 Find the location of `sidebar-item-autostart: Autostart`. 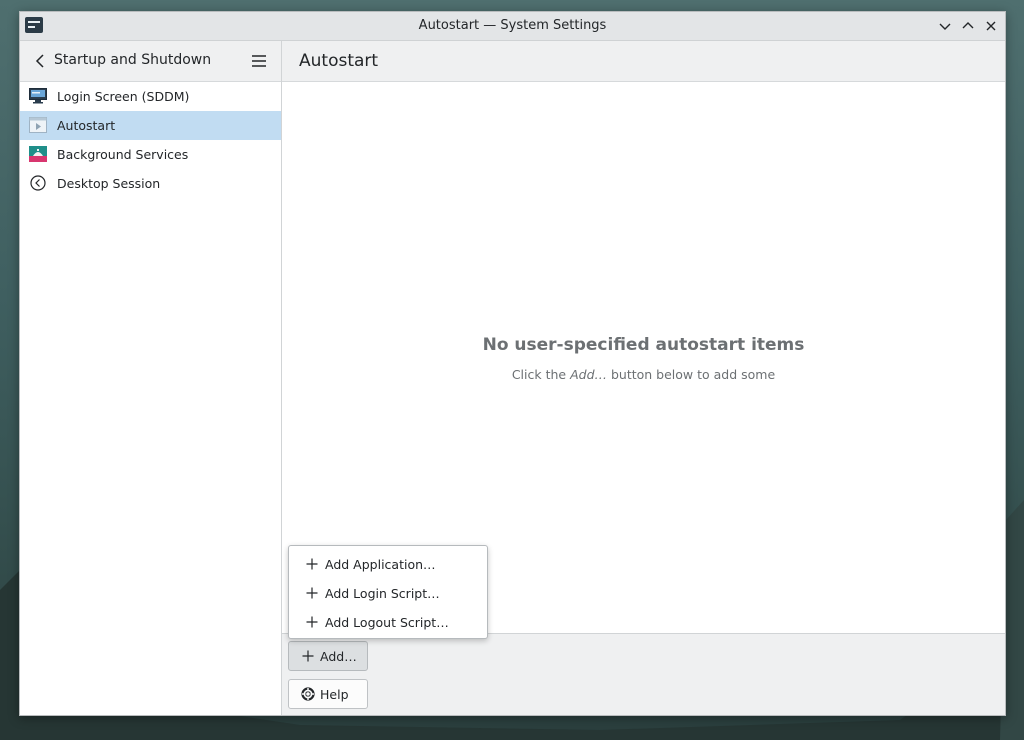

sidebar-item-autostart: Autostart is located at coordinates (150, 125).